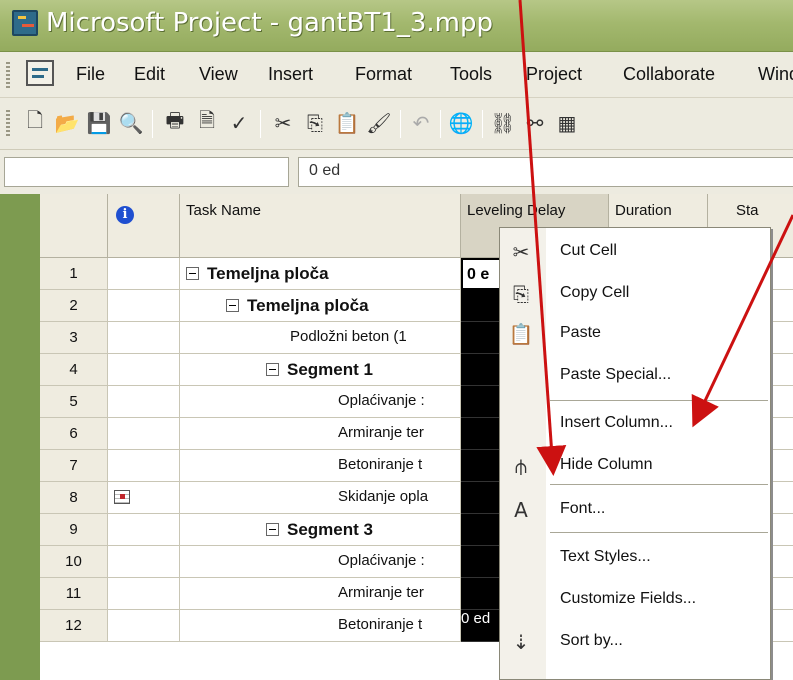  What do you see at coordinates (290, 74) in the screenshot?
I see `menu-insert: Insert` at bounding box center [290, 74].